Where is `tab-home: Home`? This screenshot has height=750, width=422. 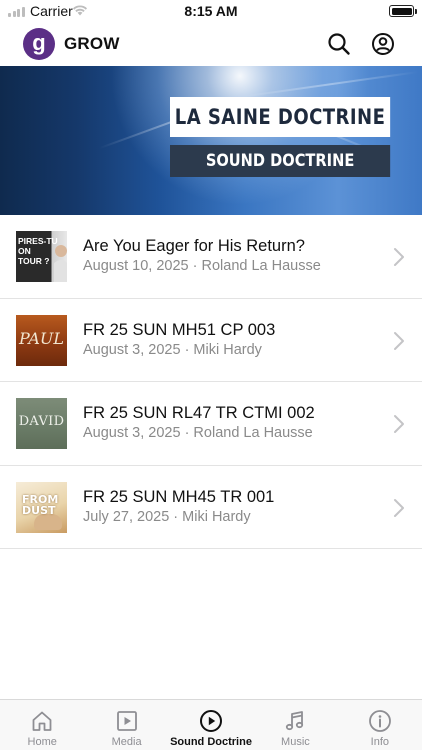 tab-home: Home is located at coordinates (42, 725).